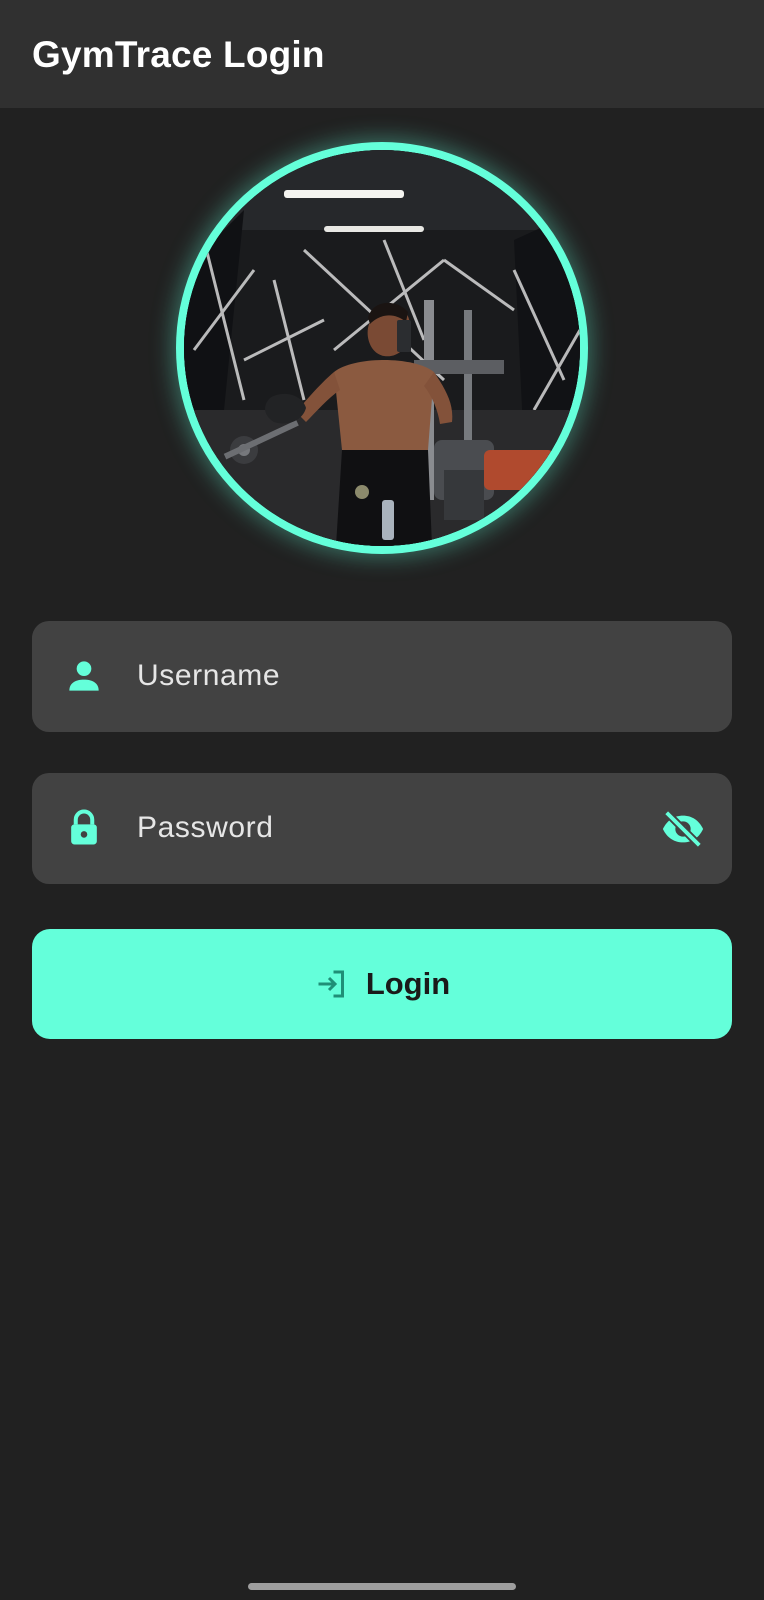  Describe the element at coordinates (683, 829) in the screenshot. I see `visibility-off-icon` at that location.